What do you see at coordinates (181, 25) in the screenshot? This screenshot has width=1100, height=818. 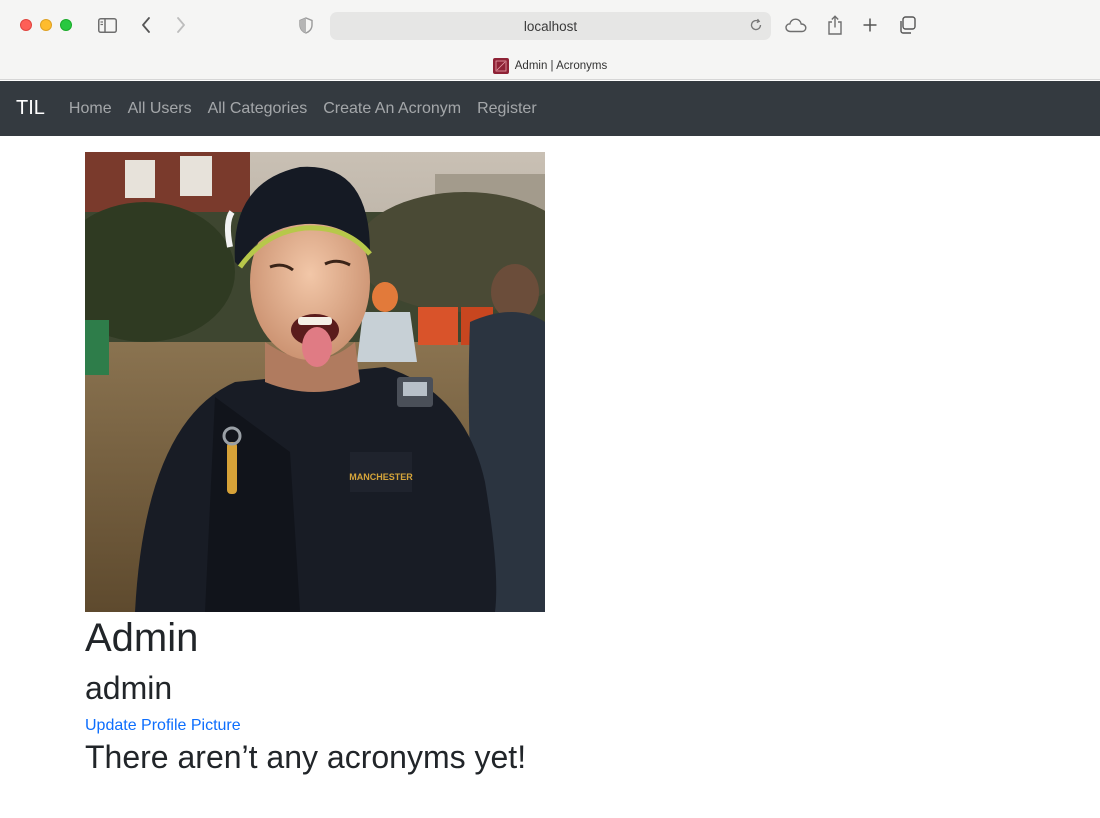 I see `forward-icon` at bounding box center [181, 25].